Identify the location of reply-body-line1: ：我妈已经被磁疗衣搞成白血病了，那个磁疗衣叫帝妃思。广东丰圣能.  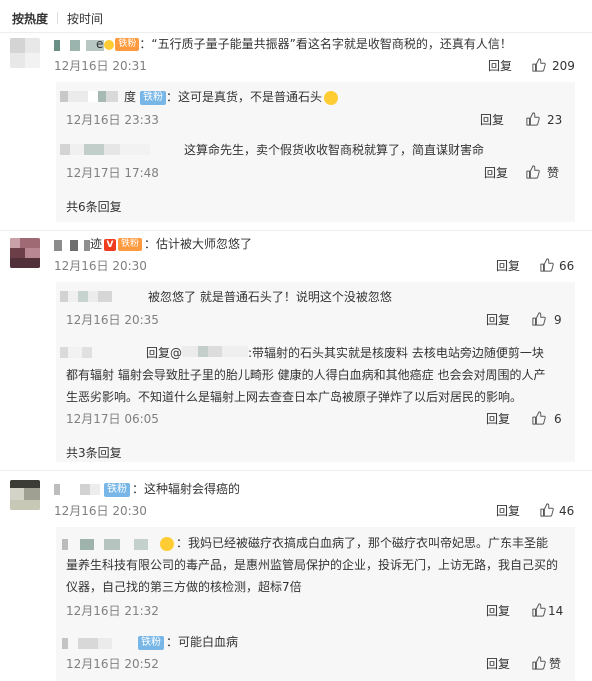
(362, 543).